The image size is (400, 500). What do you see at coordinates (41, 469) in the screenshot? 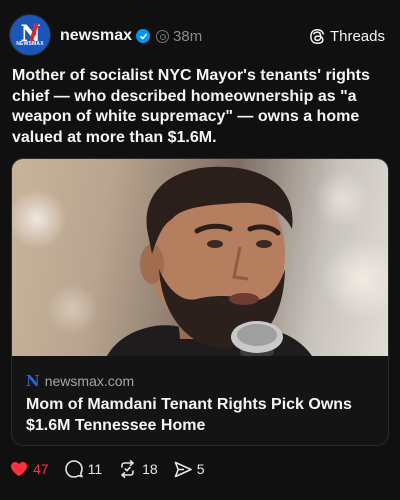
I see `like-count: 47` at bounding box center [41, 469].